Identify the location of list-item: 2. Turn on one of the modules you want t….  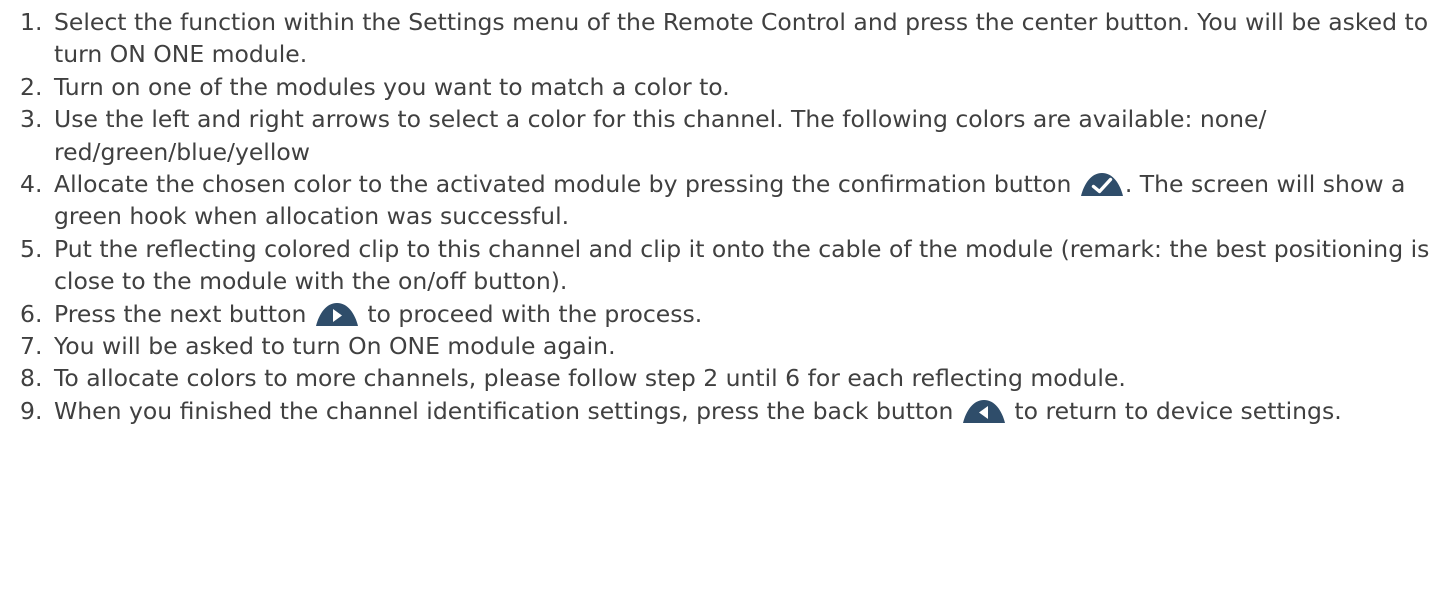
(730, 87).